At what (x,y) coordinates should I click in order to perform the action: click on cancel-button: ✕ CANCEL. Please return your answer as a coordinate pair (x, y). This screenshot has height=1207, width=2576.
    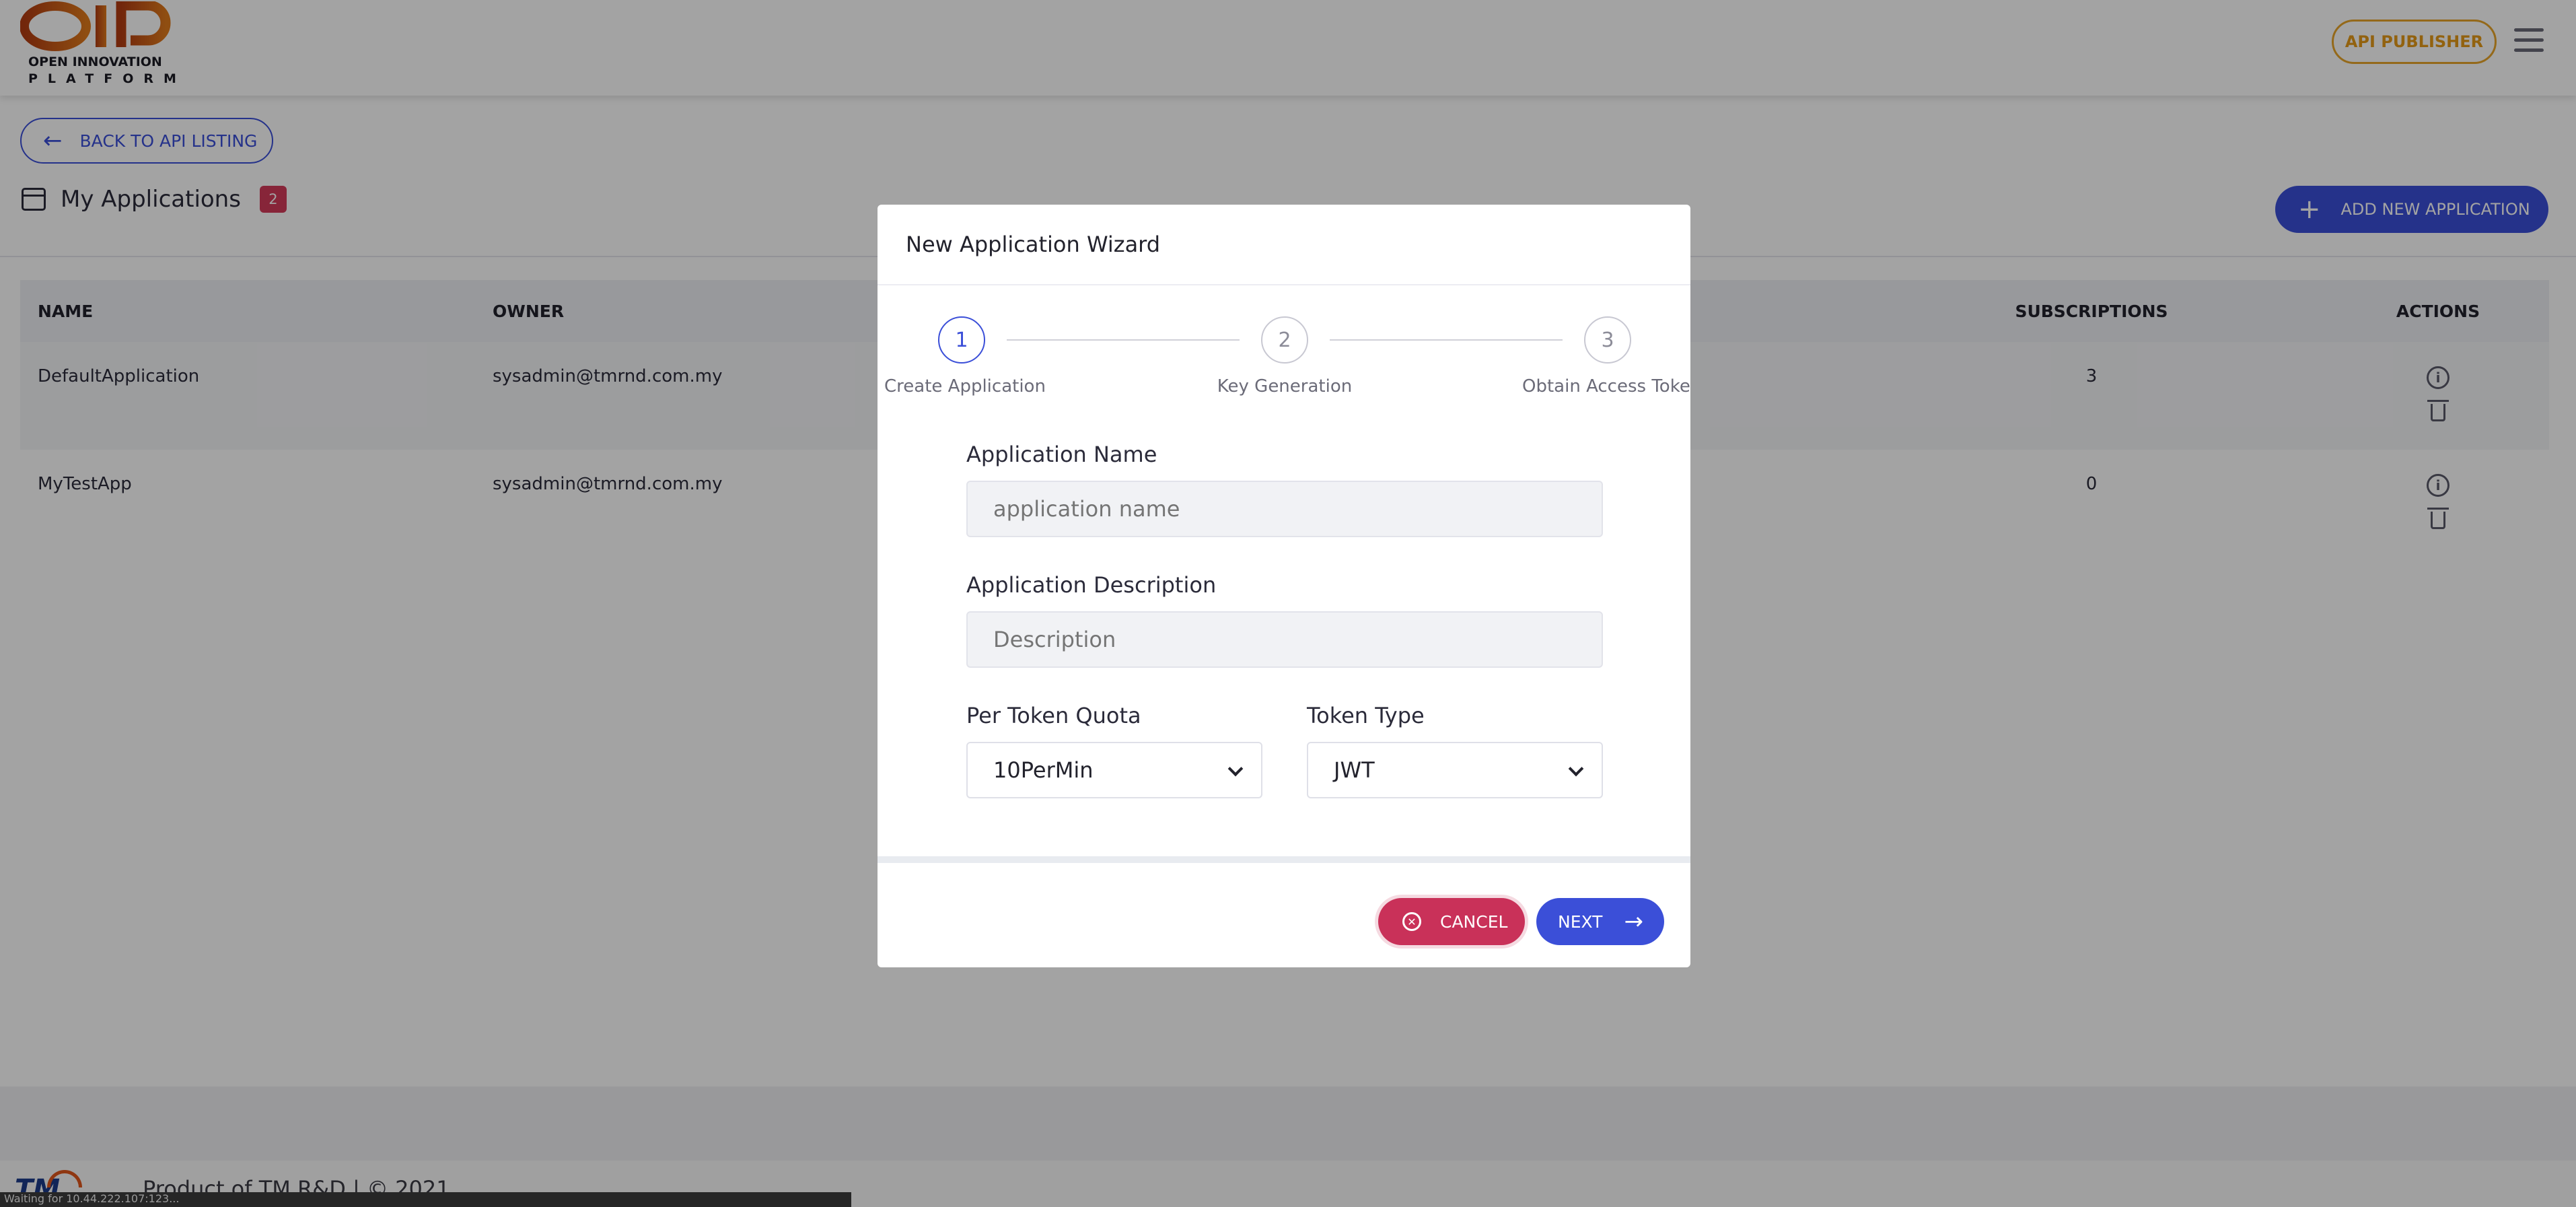
    Looking at the image, I should click on (1451, 921).